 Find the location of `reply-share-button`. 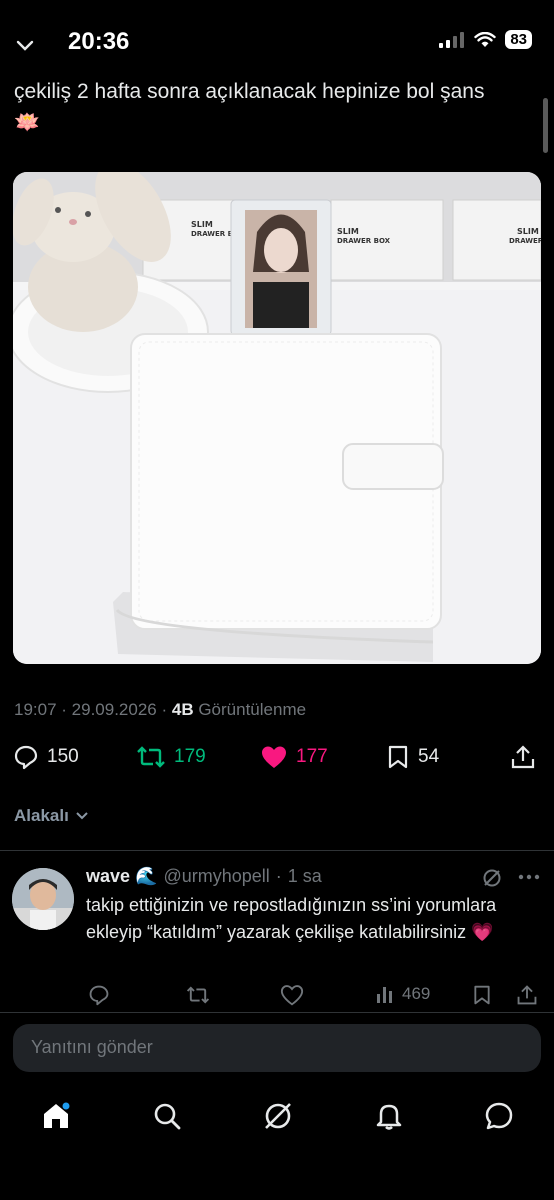

reply-share-button is located at coordinates (527, 995).